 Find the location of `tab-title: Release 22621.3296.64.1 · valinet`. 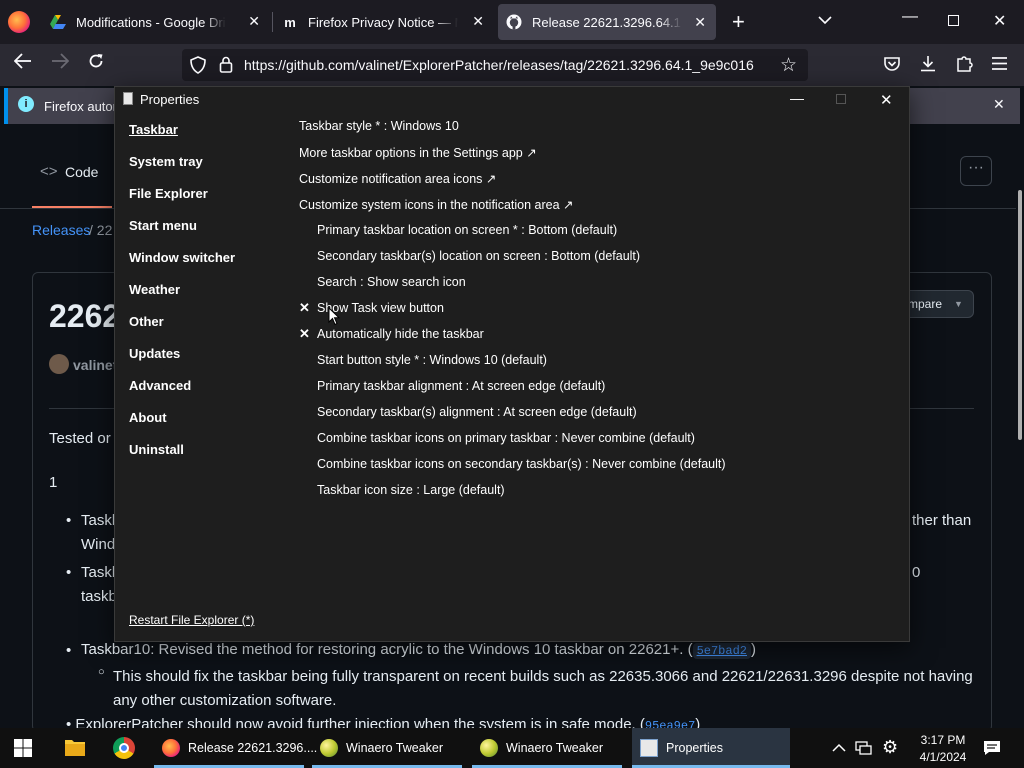

tab-title: Release 22621.3296.64.1 · valinet is located at coordinates (607, 22).